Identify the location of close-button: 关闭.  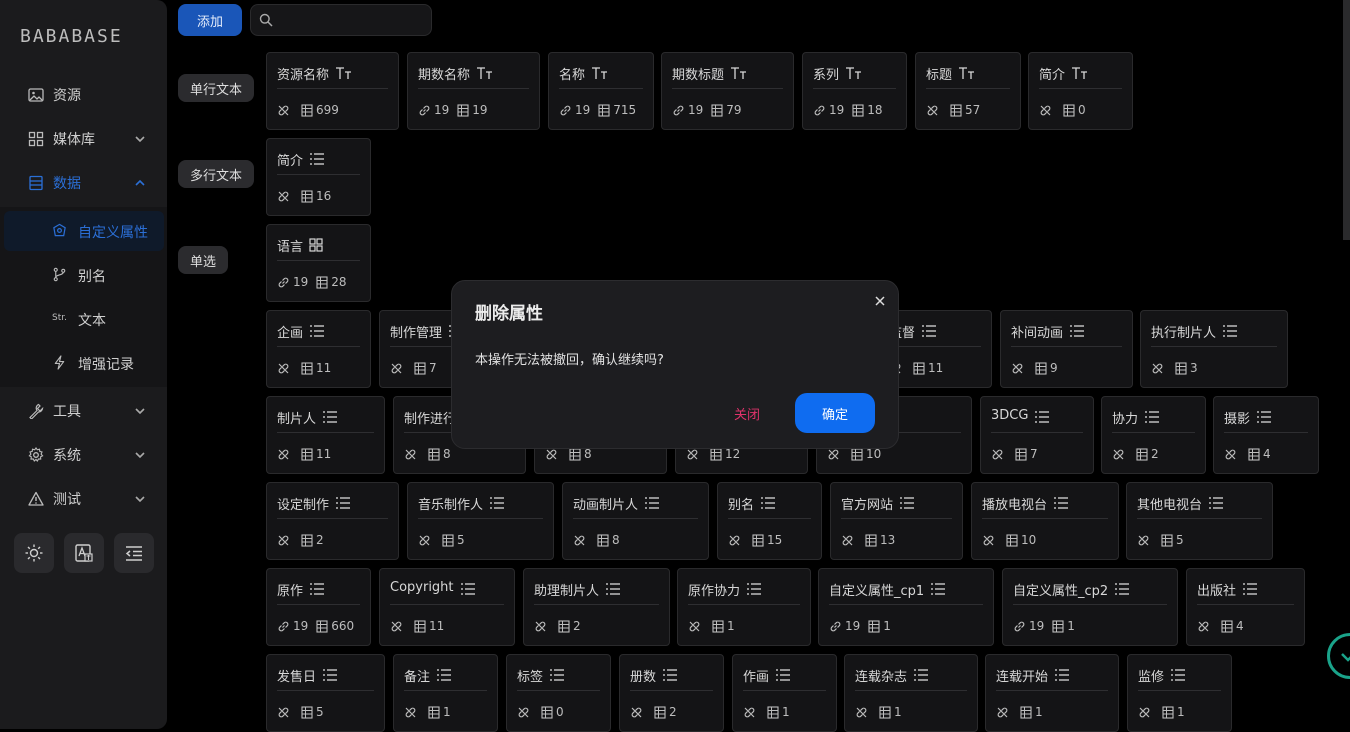
(747, 413).